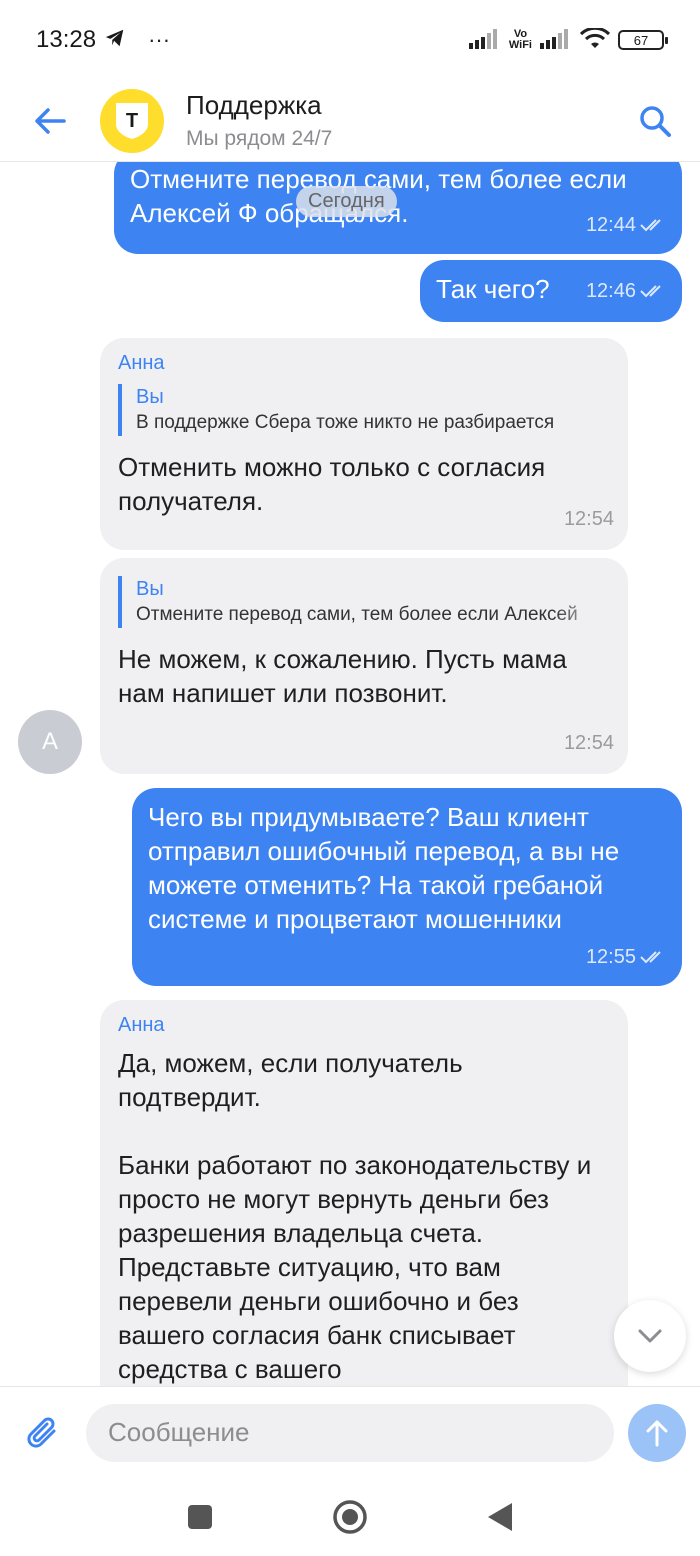  Describe the element at coordinates (551, 291) in the screenshot. I see `message-outgoing: Так чего? 12:46` at that location.